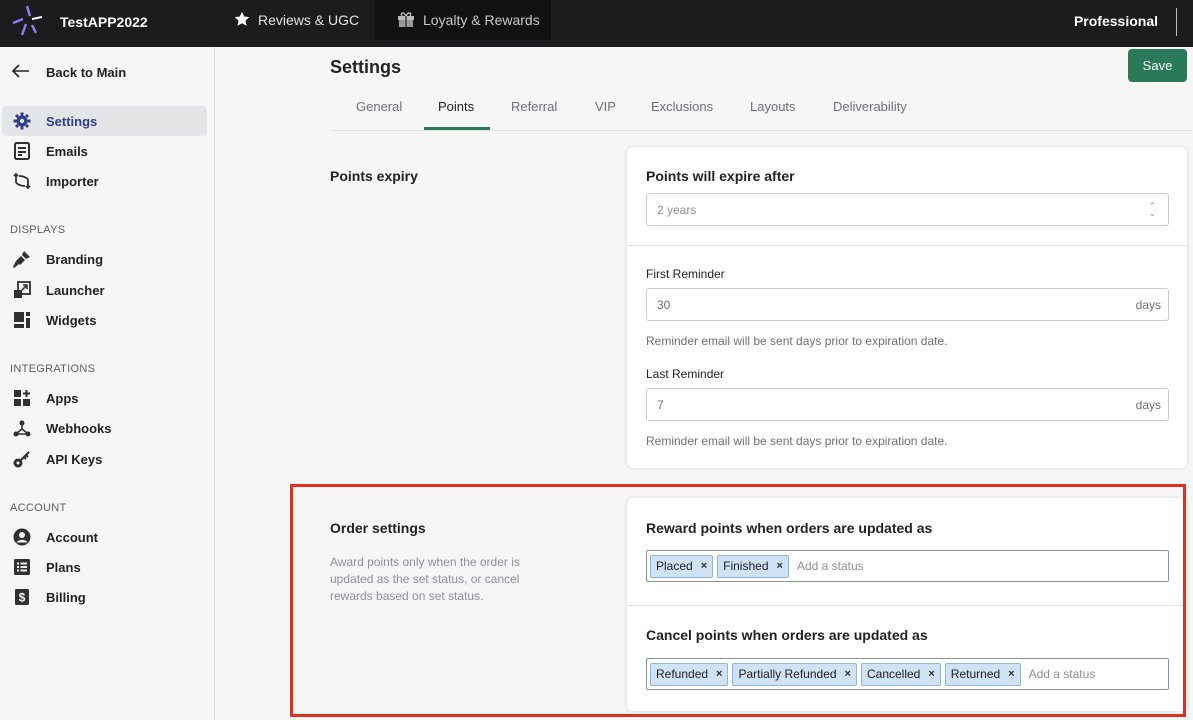 The width and height of the screenshot is (1193, 720). What do you see at coordinates (22, 259) in the screenshot?
I see `paint-icon` at bounding box center [22, 259].